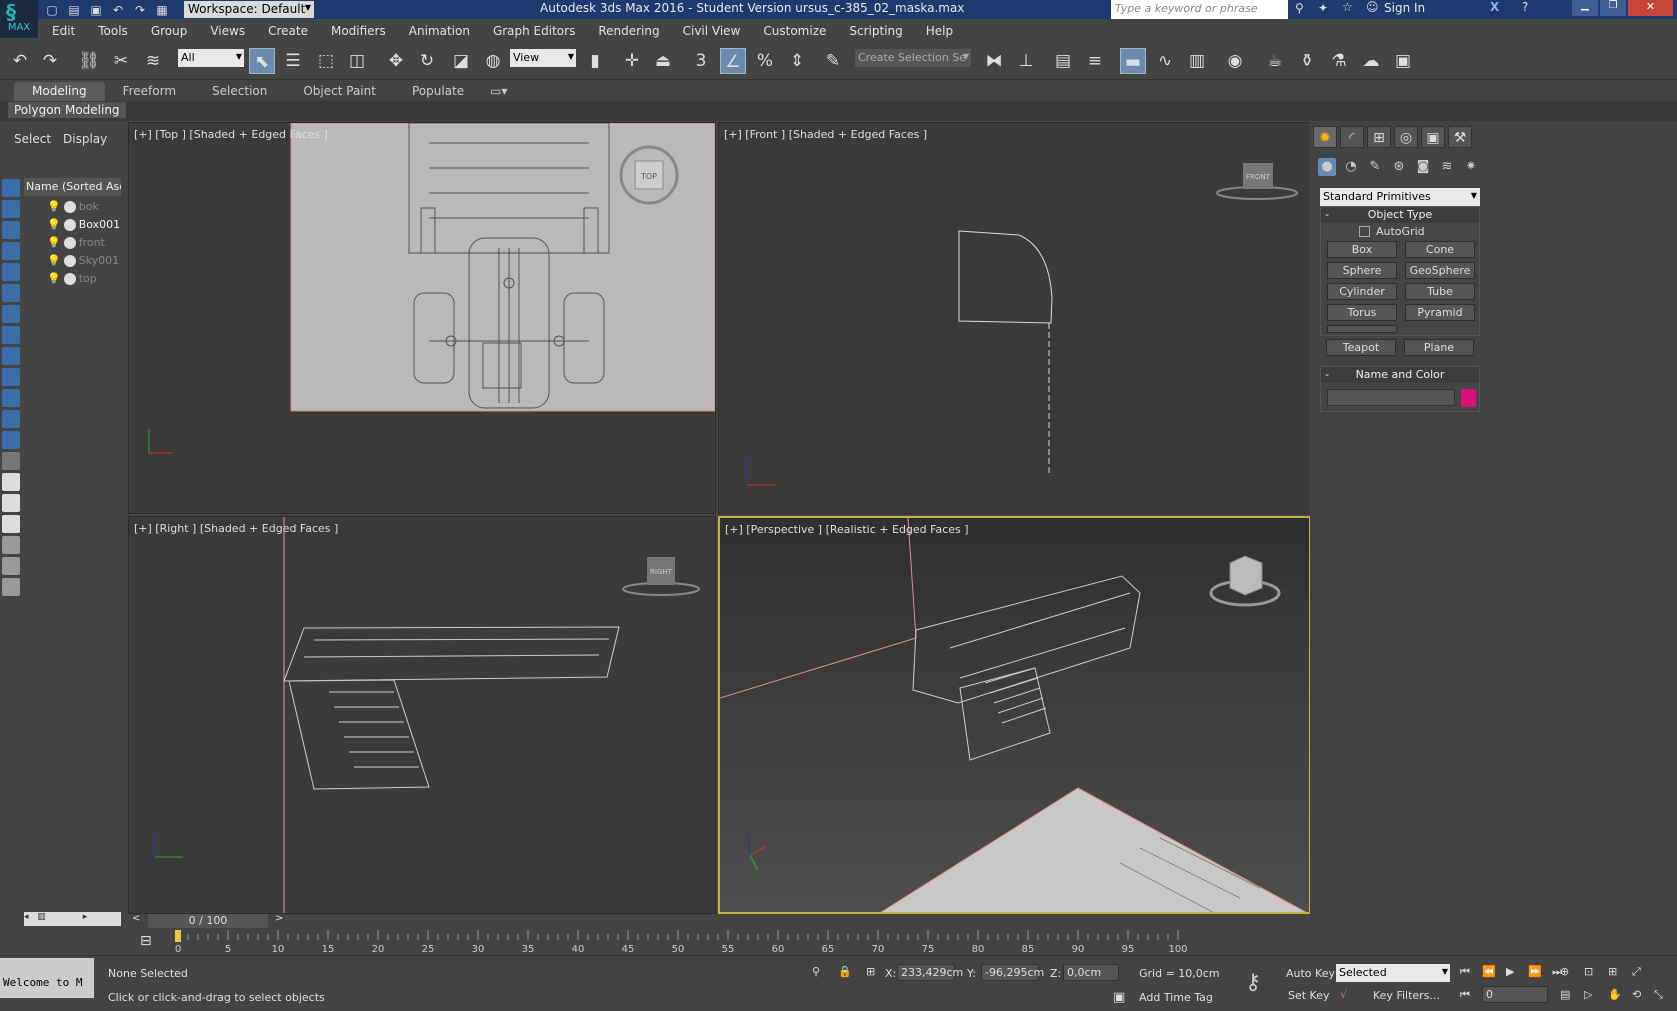 Image resolution: width=1677 pixels, height=1011 pixels. I want to click on viewcube-right: RIGHT, so click(661, 576).